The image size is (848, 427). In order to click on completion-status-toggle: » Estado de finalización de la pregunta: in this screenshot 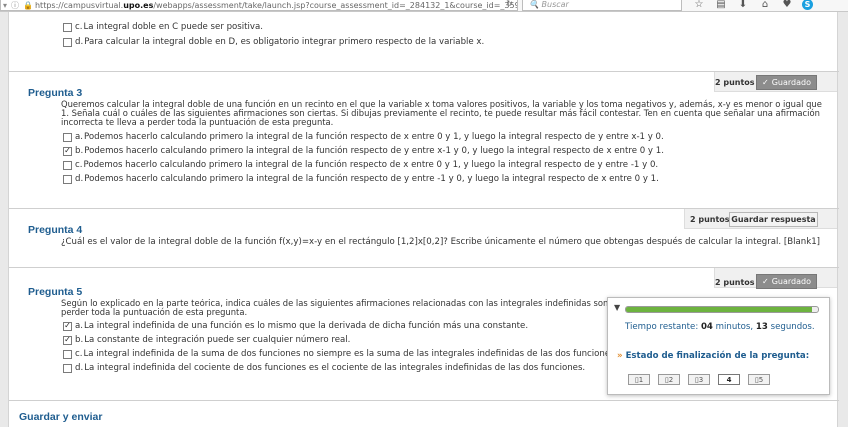, I will do `click(713, 356)`.